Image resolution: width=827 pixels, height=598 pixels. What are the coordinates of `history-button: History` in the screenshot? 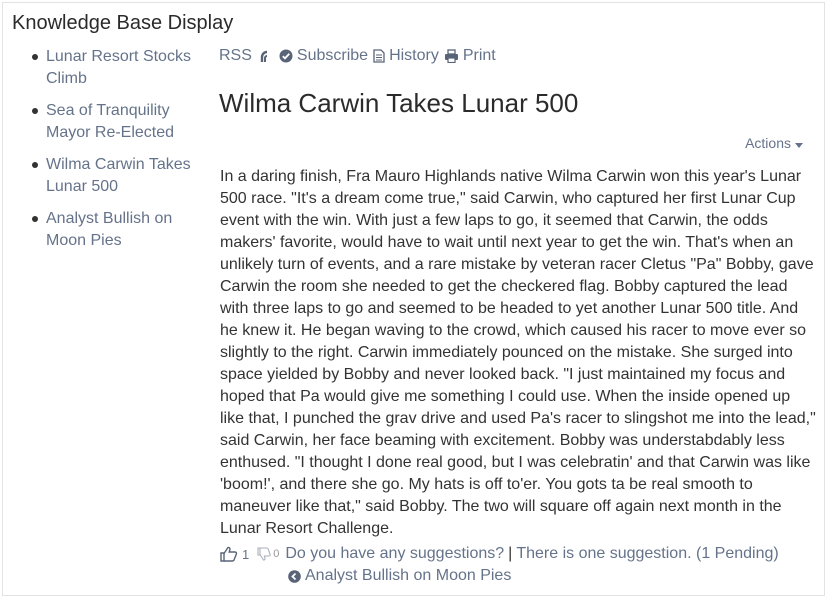 It's located at (406, 56).